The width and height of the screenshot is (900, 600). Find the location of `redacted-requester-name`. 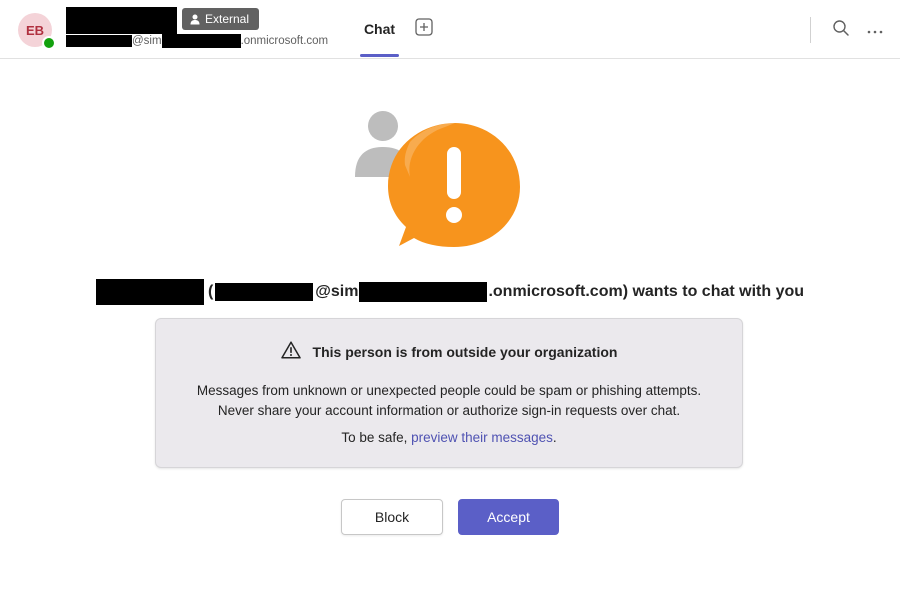

redacted-requester-name is located at coordinates (149, 292).